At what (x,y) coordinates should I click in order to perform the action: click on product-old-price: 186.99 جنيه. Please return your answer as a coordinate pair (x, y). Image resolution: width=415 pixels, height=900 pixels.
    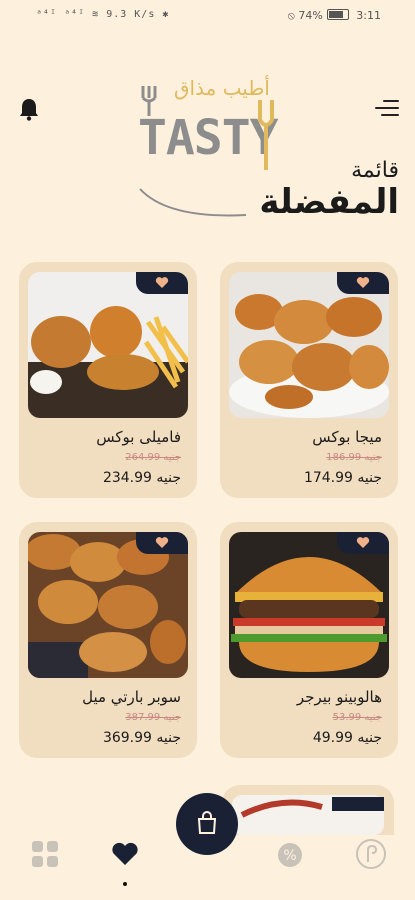
    Looking at the image, I should click on (354, 457).